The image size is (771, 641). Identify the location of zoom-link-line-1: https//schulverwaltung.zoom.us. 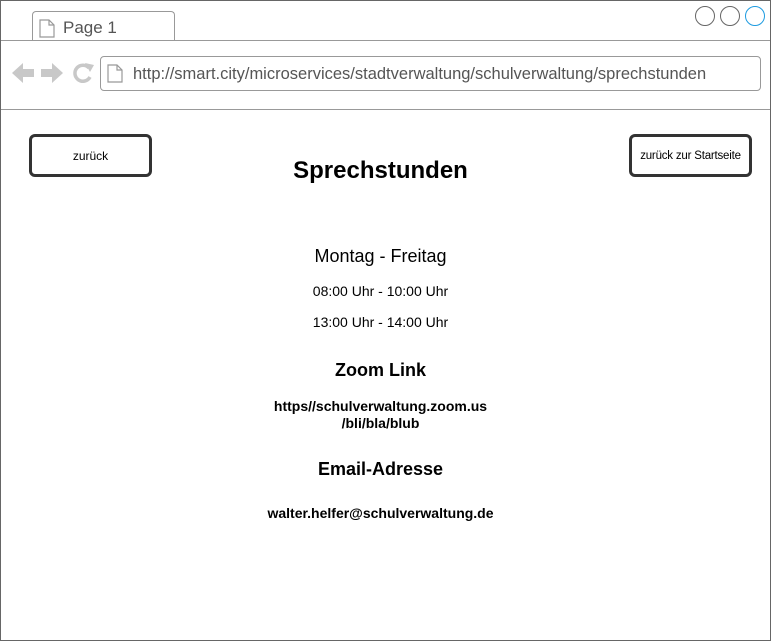
(380, 406).